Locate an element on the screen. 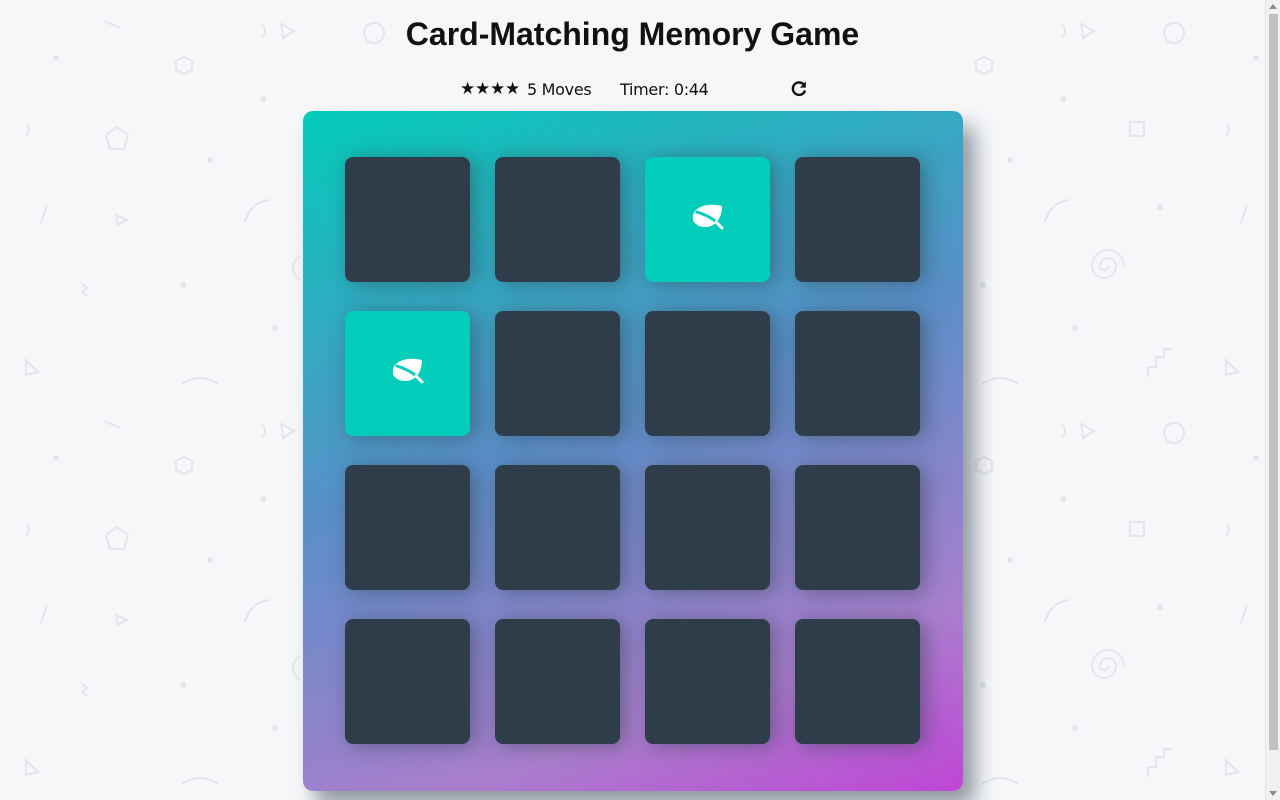  star-rating: ★ ★ ★ ★ is located at coordinates (490, 89).